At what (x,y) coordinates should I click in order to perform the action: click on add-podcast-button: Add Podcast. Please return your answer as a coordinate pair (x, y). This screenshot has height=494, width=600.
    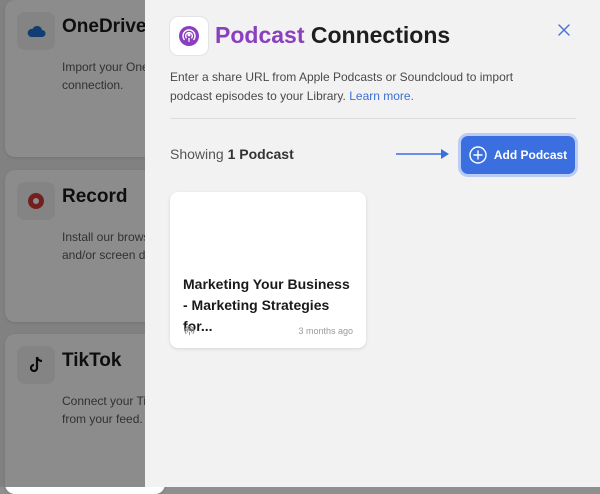
    Looking at the image, I should click on (518, 155).